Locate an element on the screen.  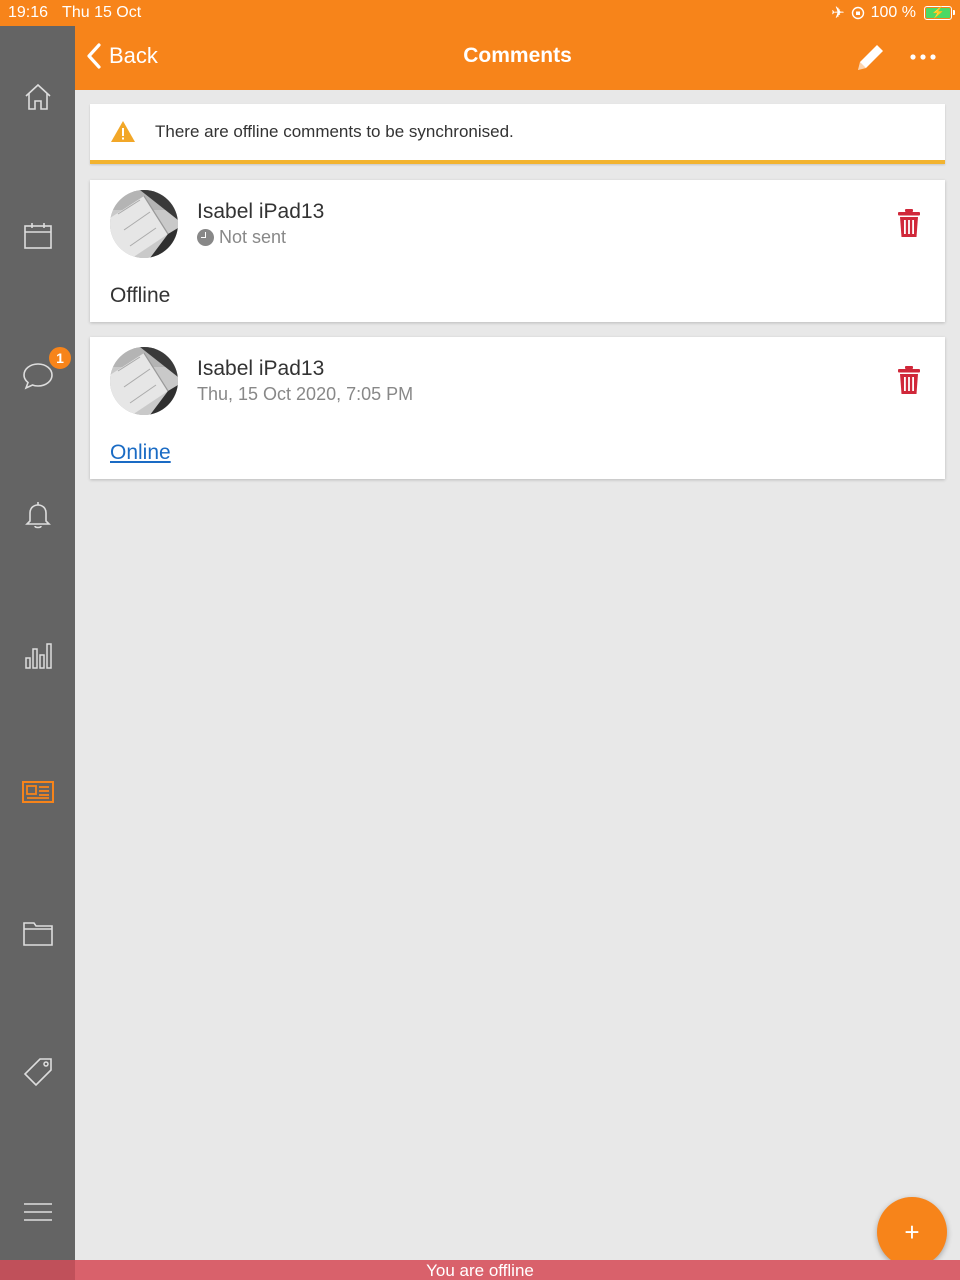
offline-banner: You are offline is located at coordinates (480, 1270).